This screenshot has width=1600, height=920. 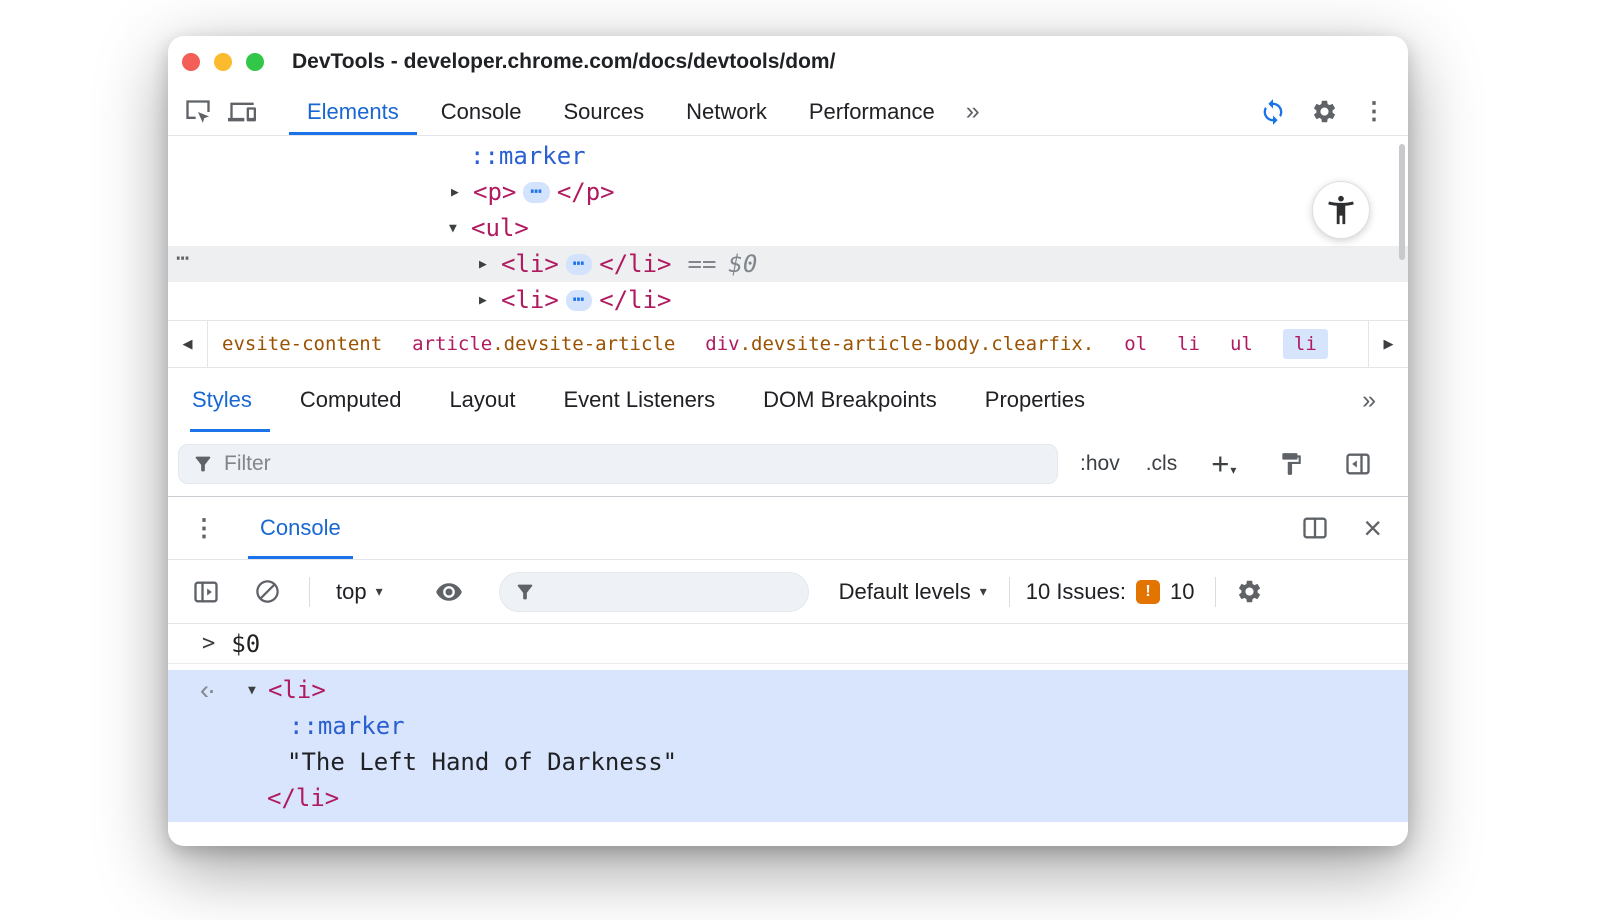 What do you see at coordinates (452, 344) in the screenshot?
I see `crumb-element: article` at bounding box center [452, 344].